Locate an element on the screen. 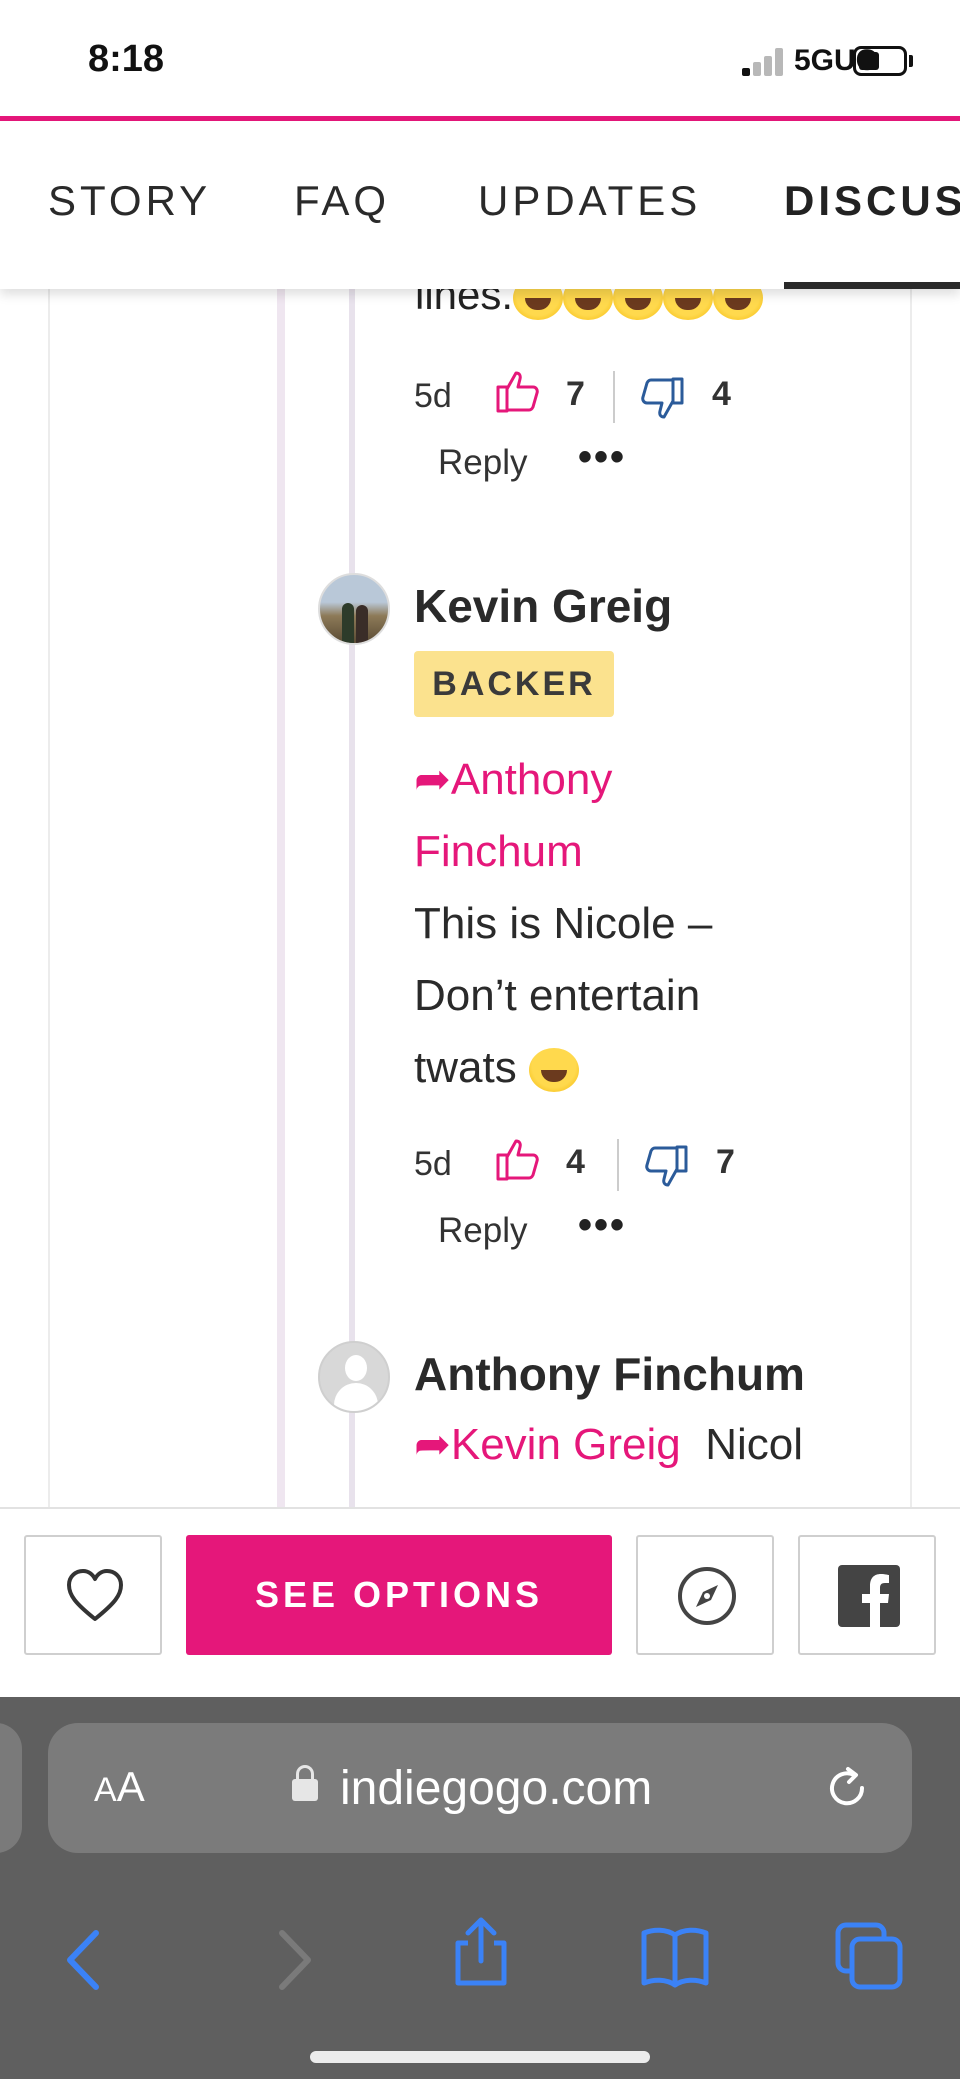  see-options-button: SEE OPTIONS is located at coordinates (399, 1595).